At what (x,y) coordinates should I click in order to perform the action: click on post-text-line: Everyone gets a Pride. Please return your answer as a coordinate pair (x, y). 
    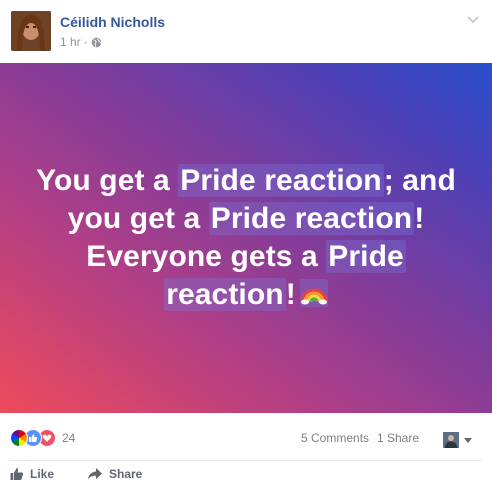
    Looking at the image, I should click on (246, 257).